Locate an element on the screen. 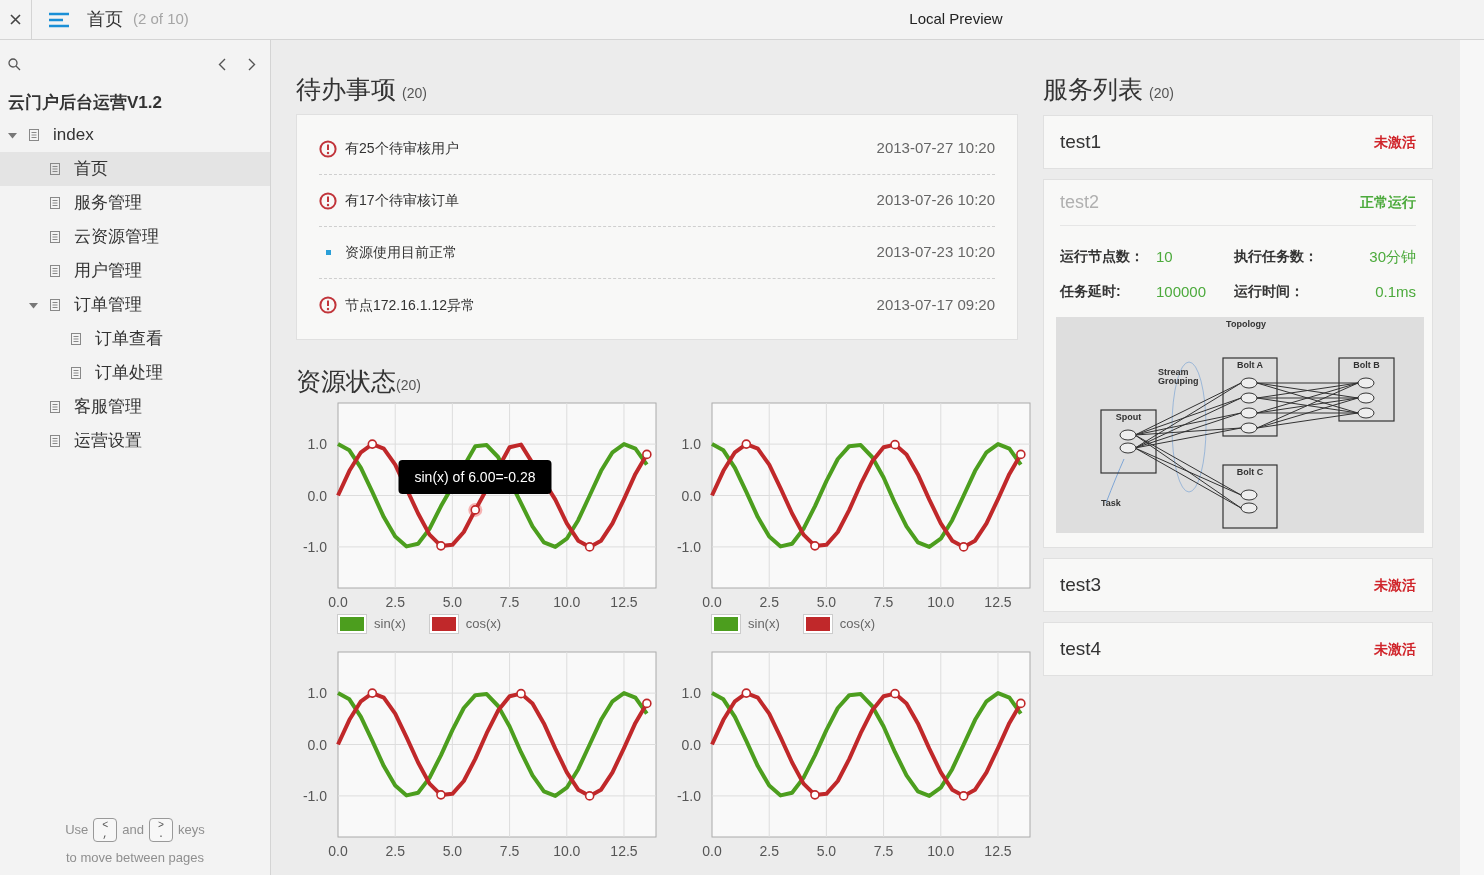 The image size is (1484, 875). service-card: test4 未激活 is located at coordinates (1238, 649).